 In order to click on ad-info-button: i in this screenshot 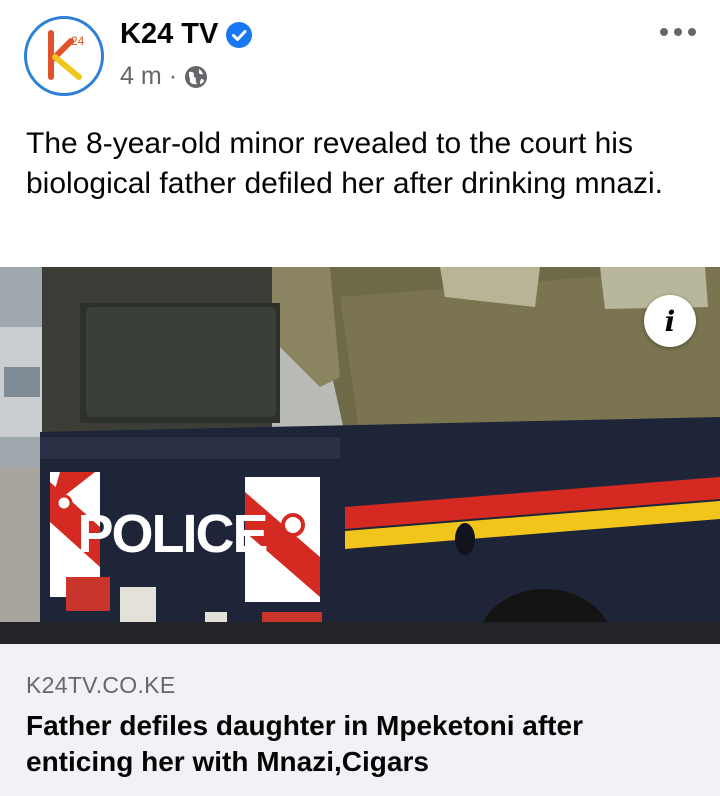, I will do `click(670, 321)`.